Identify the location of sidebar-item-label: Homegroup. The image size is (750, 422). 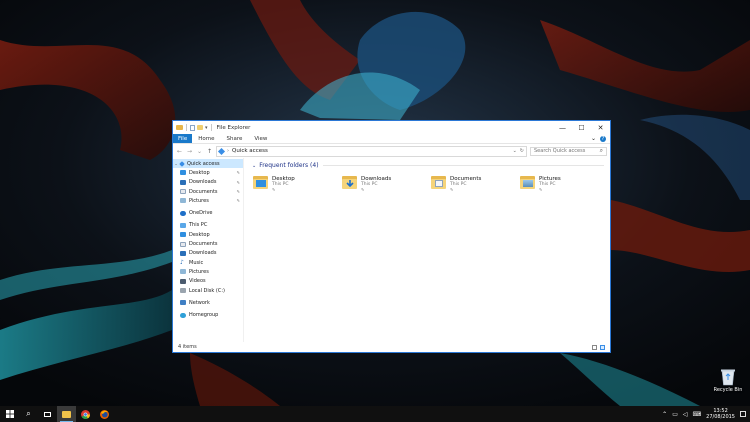
(204, 315).